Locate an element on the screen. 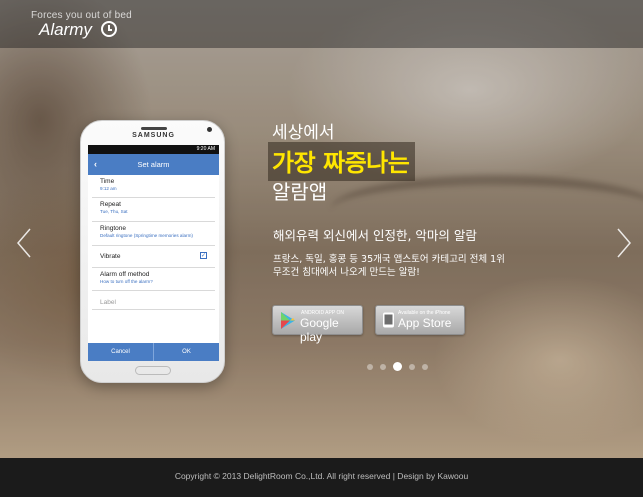 The image size is (643, 497). hero-description-line-1: 프랑스, 독일, 홍콩 등 35개국 앱스토어 카테고리 전체 1위 is located at coordinates (389, 259).